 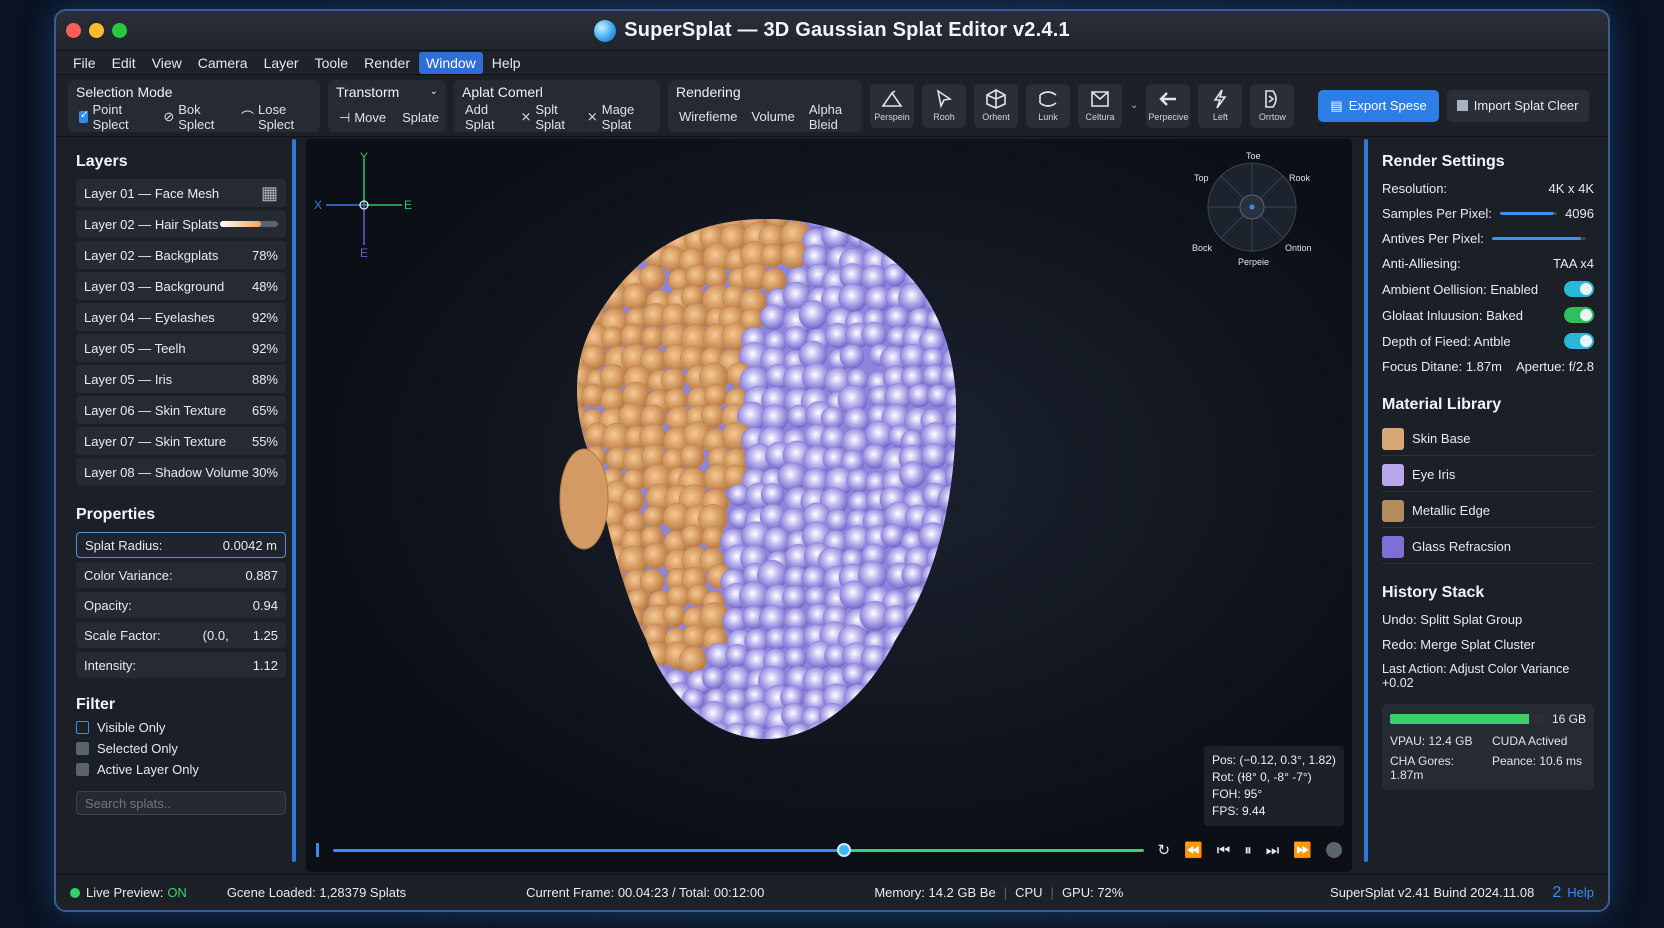 What do you see at coordinates (944, 105) in the screenshot?
I see `rooh-view-button: Rooh` at bounding box center [944, 105].